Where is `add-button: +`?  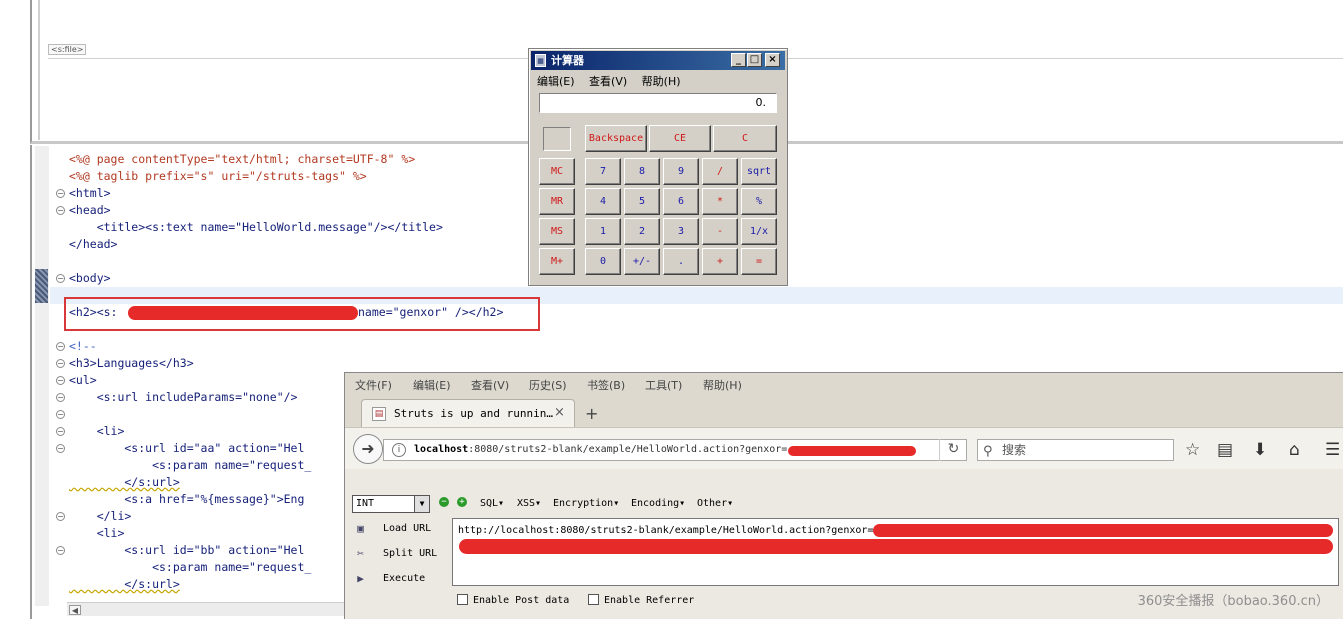 add-button: + is located at coordinates (720, 261).